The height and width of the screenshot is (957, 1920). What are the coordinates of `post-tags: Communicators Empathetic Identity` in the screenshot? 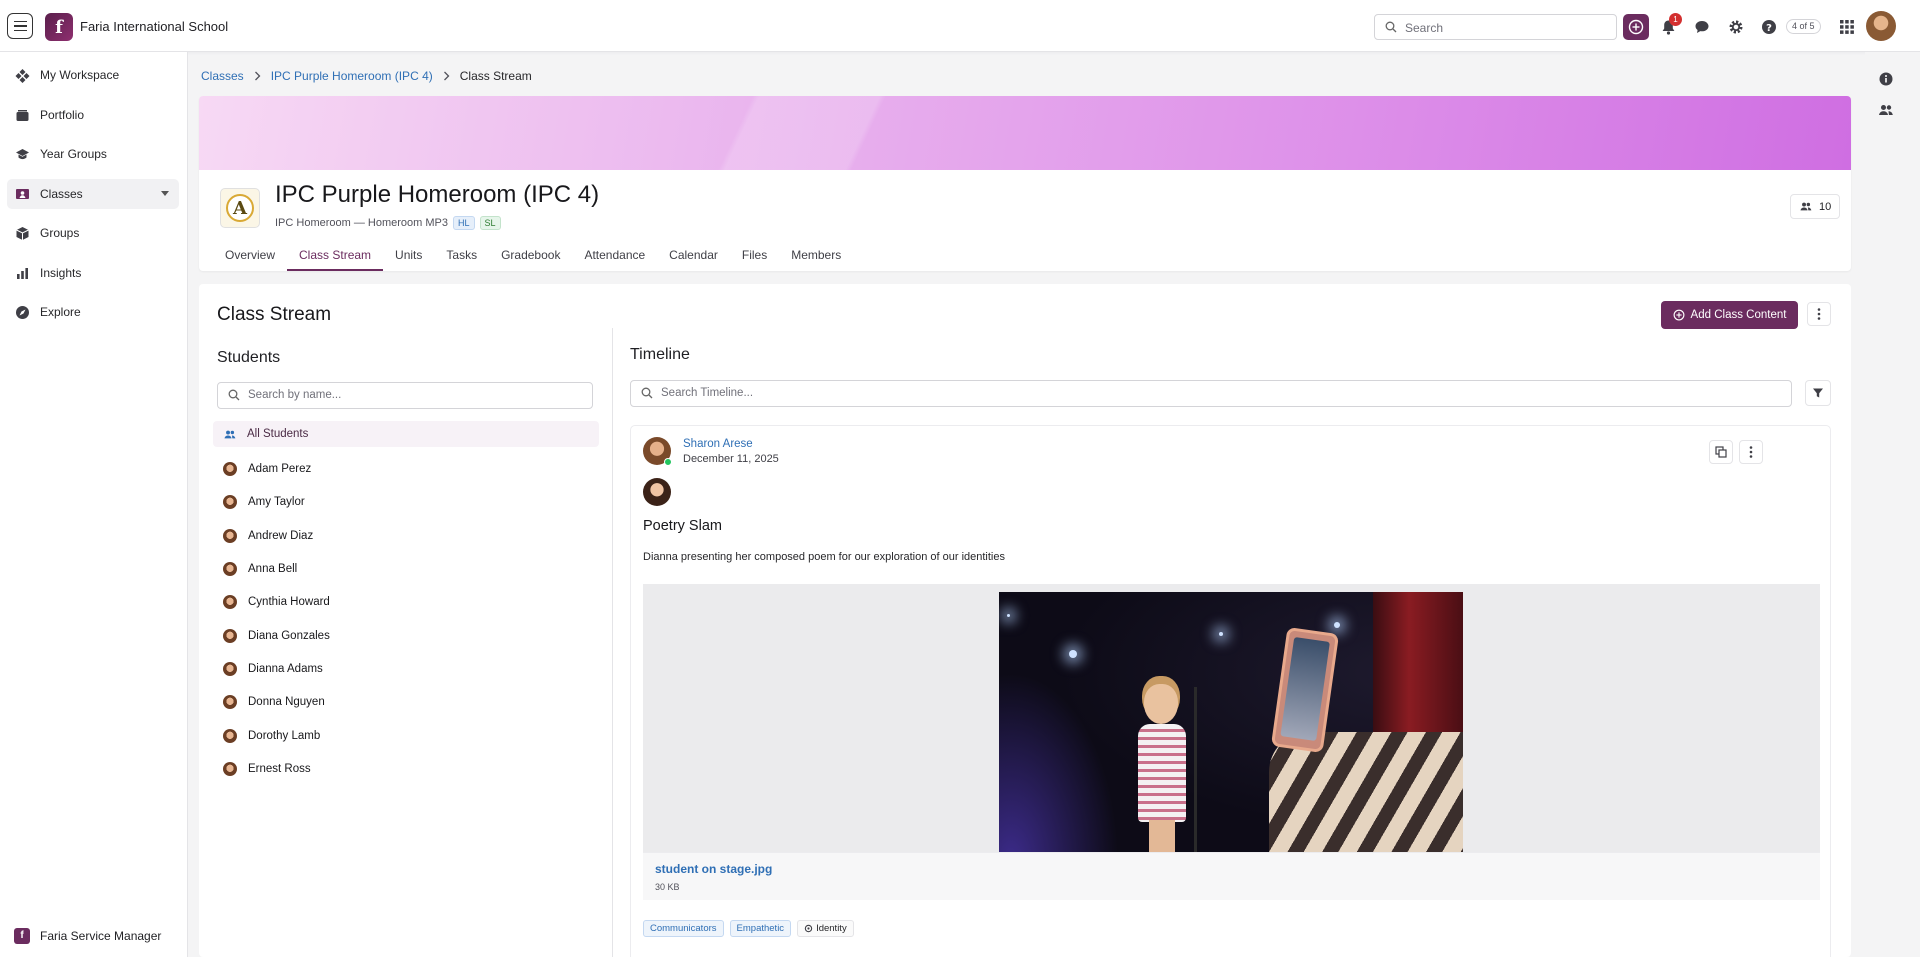 It's located at (748, 928).